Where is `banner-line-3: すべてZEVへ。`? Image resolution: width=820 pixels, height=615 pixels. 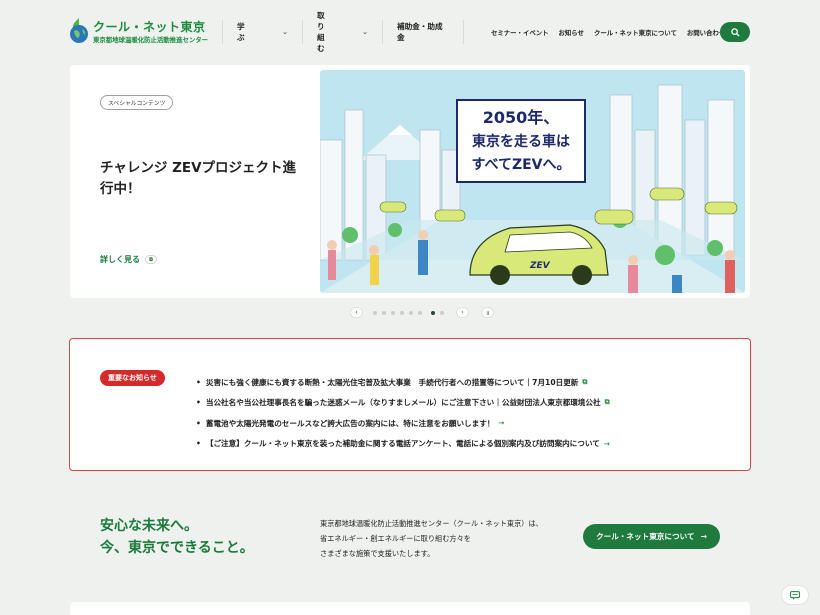 banner-line-3: すべてZEVへ。 is located at coordinates (520, 165).